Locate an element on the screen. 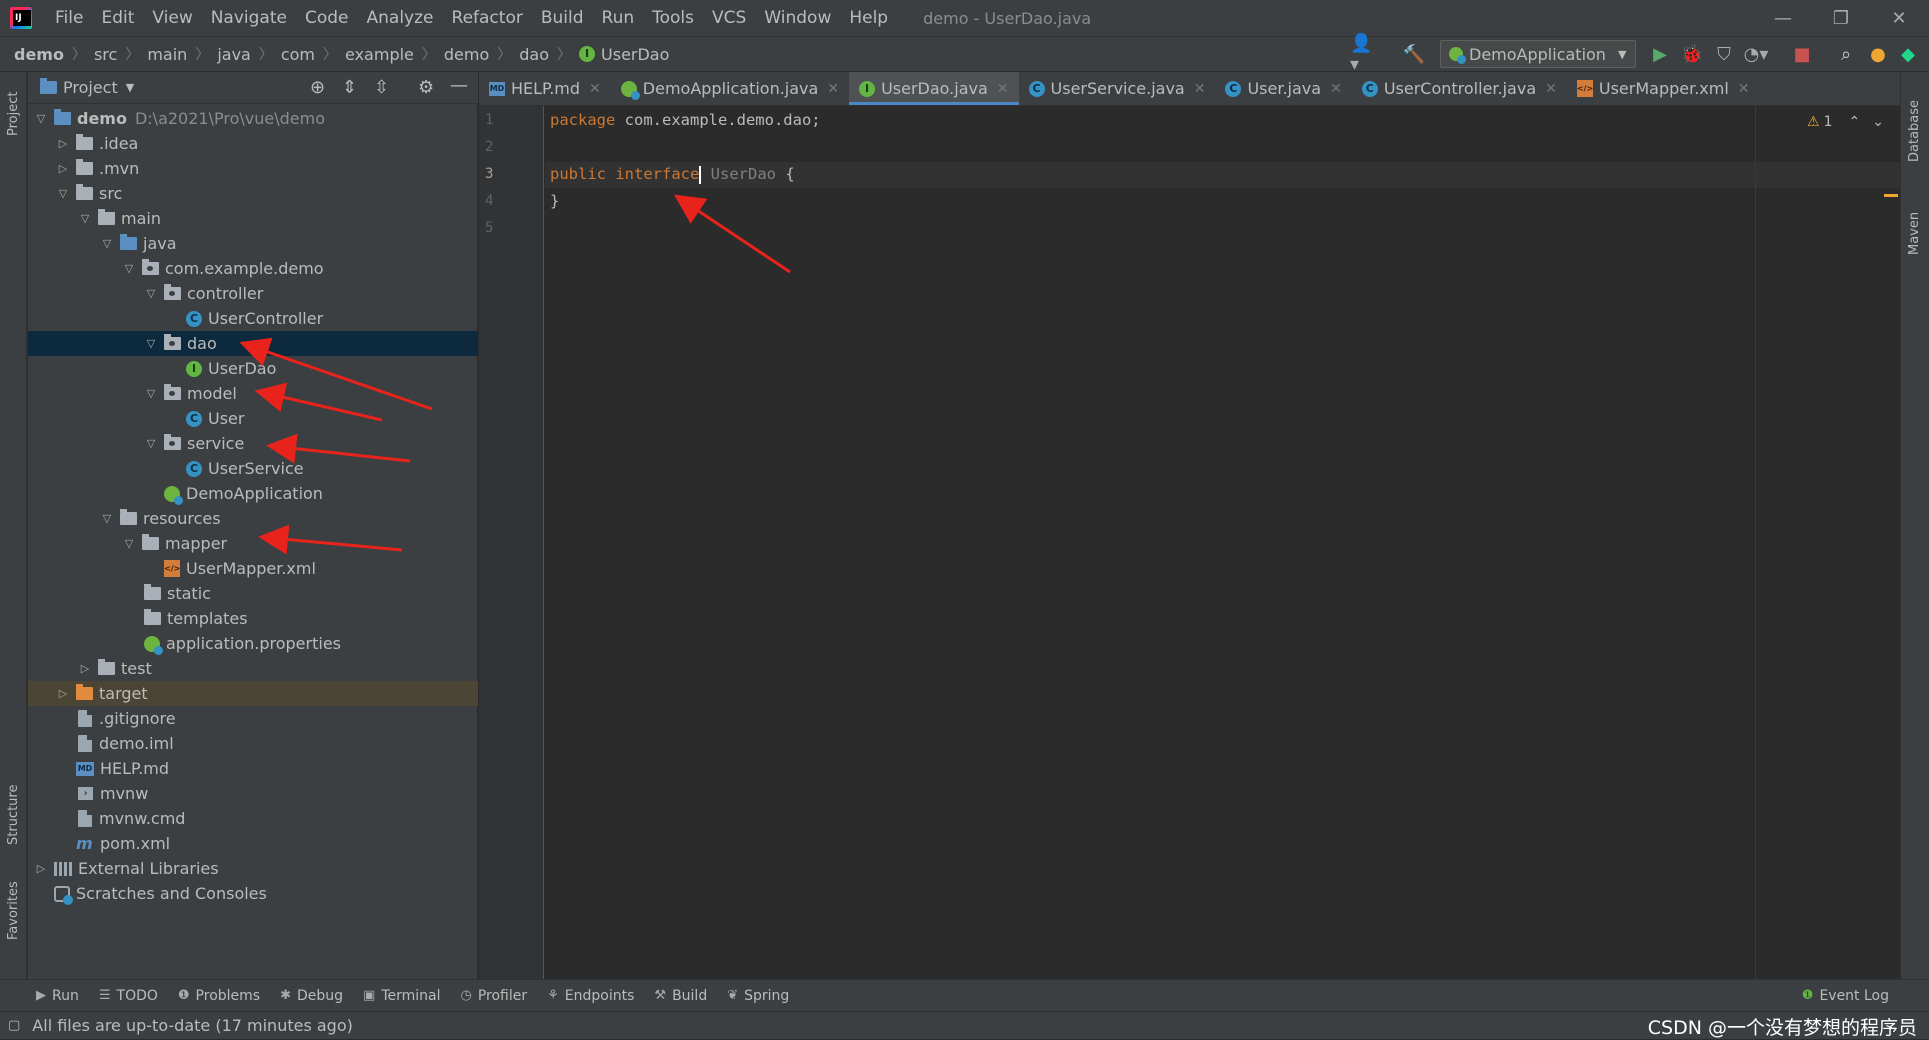 The height and width of the screenshot is (1040, 1929). build-tool-button: ⚒ Build is located at coordinates (680, 996).